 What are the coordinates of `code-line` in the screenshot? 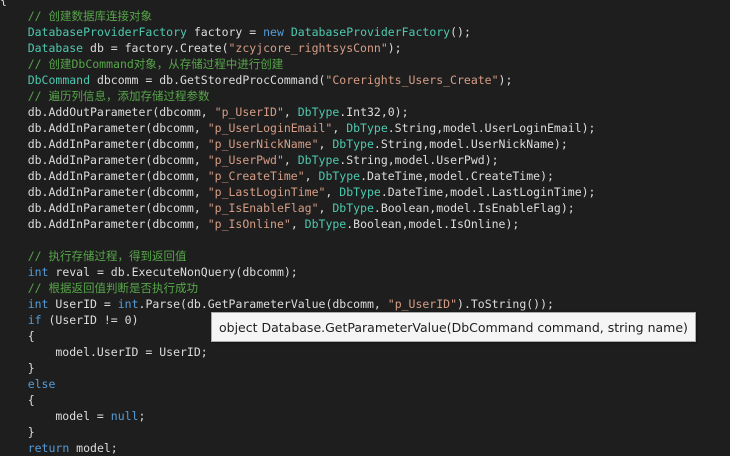 It's located at (365, 240).